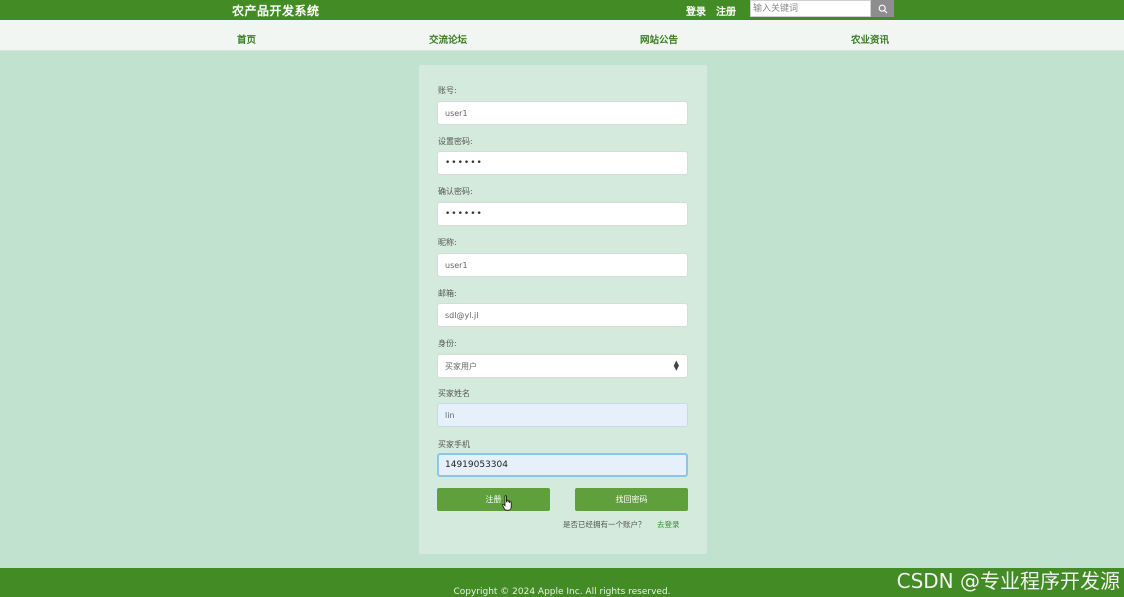 The height and width of the screenshot is (597, 1124). I want to click on identity-label: 身份:, so click(447, 343).